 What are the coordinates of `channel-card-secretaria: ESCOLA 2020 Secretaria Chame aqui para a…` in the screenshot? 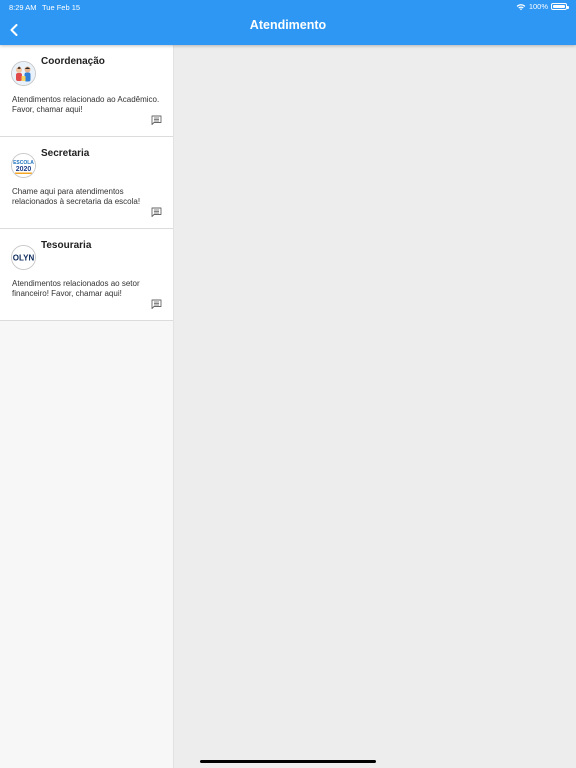 It's located at (86, 183).